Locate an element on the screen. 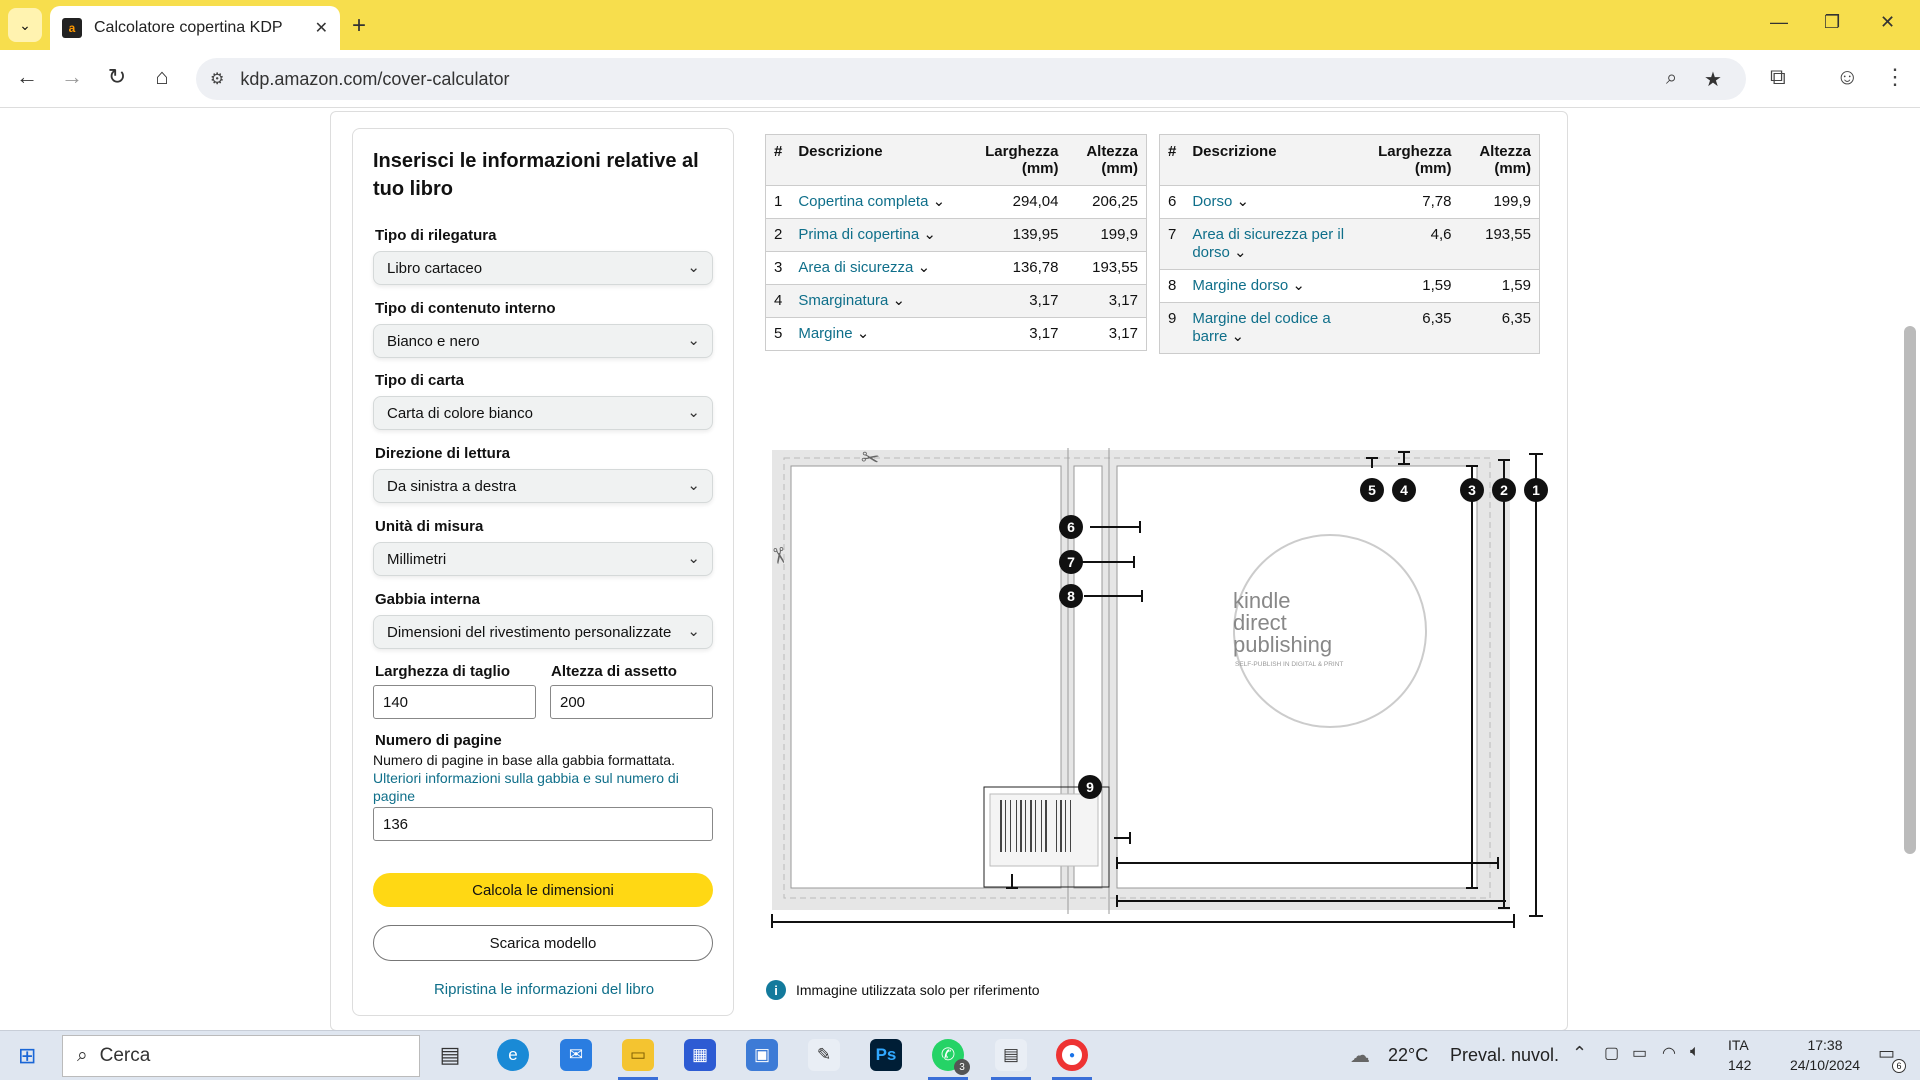 The image size is (1920, 1080). dimension-description-link: Copertina completa ⌄ is located at coordinates (871, 201).